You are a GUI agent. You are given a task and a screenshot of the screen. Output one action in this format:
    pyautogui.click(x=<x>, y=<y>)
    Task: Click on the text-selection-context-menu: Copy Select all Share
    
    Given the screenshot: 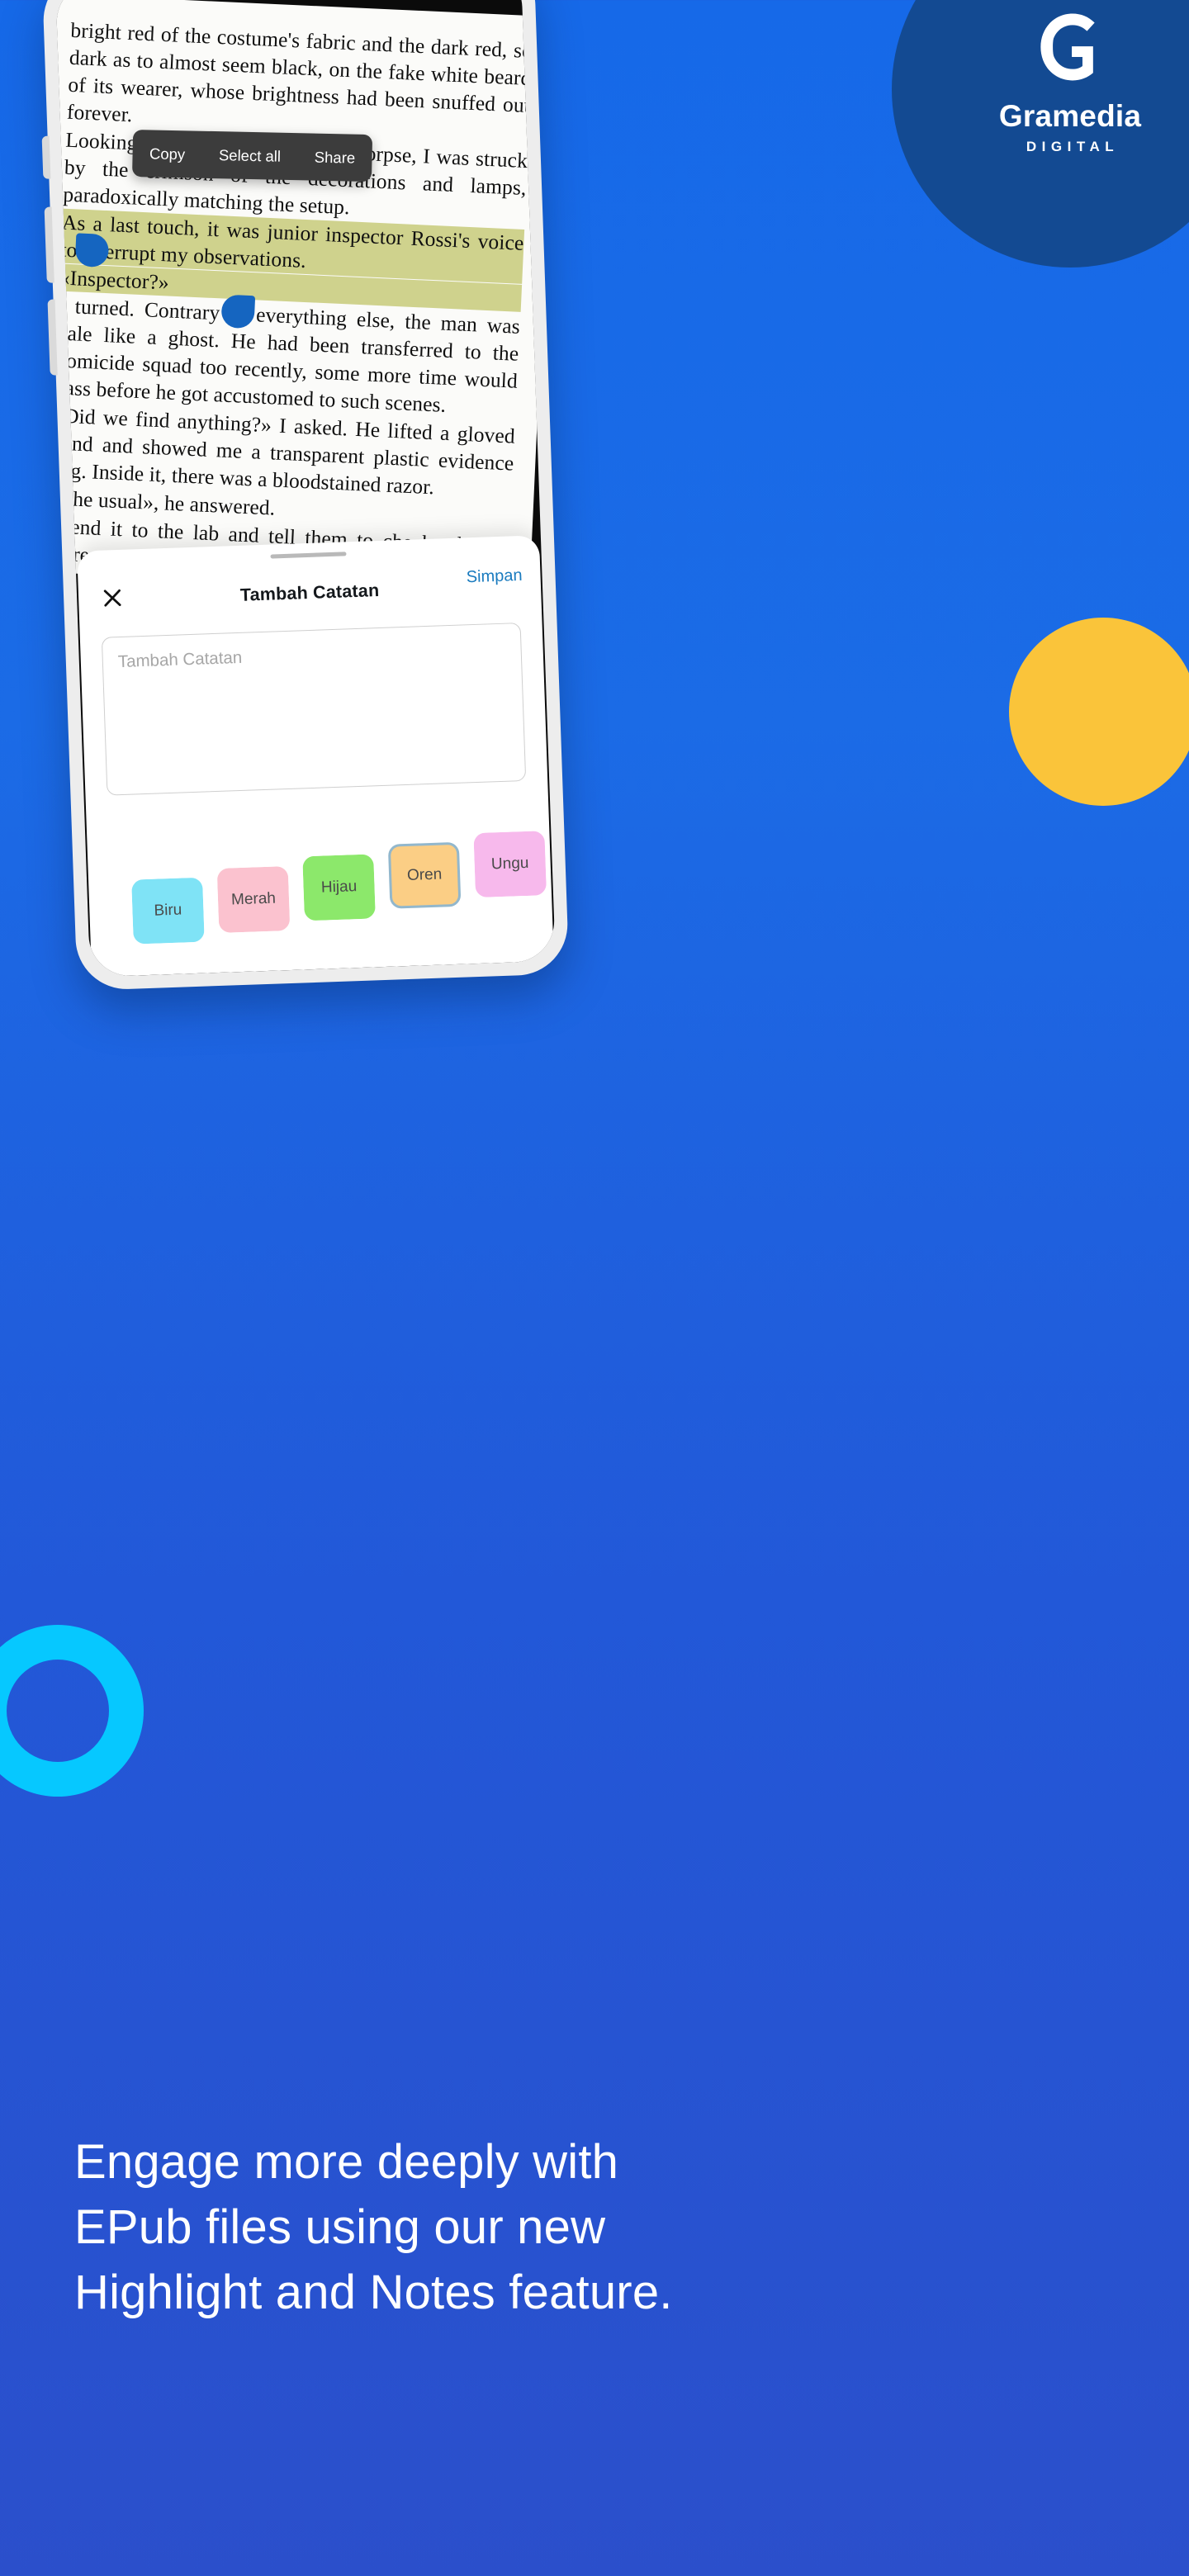 What is the action you would take?
    pyautogui.click(x=252, y=155)
    